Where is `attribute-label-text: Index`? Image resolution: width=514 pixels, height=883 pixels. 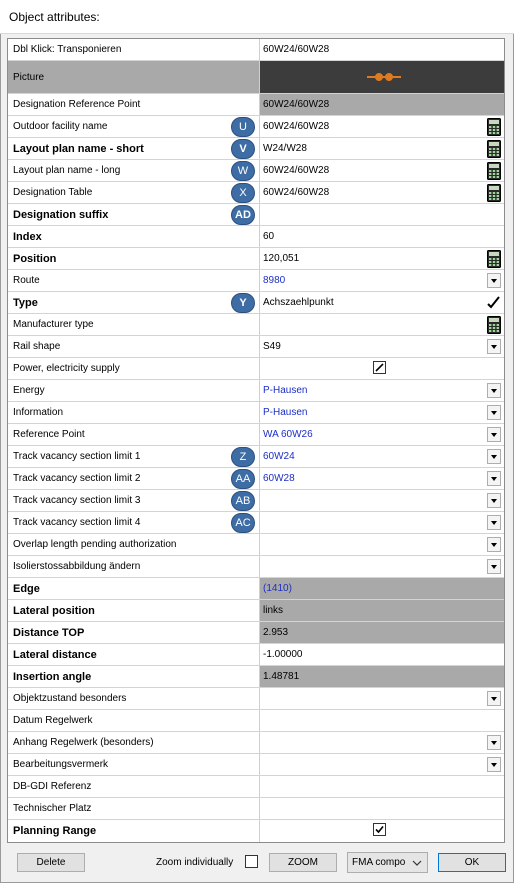
attribute-label-text: Index is located at coordinates (27, 236).